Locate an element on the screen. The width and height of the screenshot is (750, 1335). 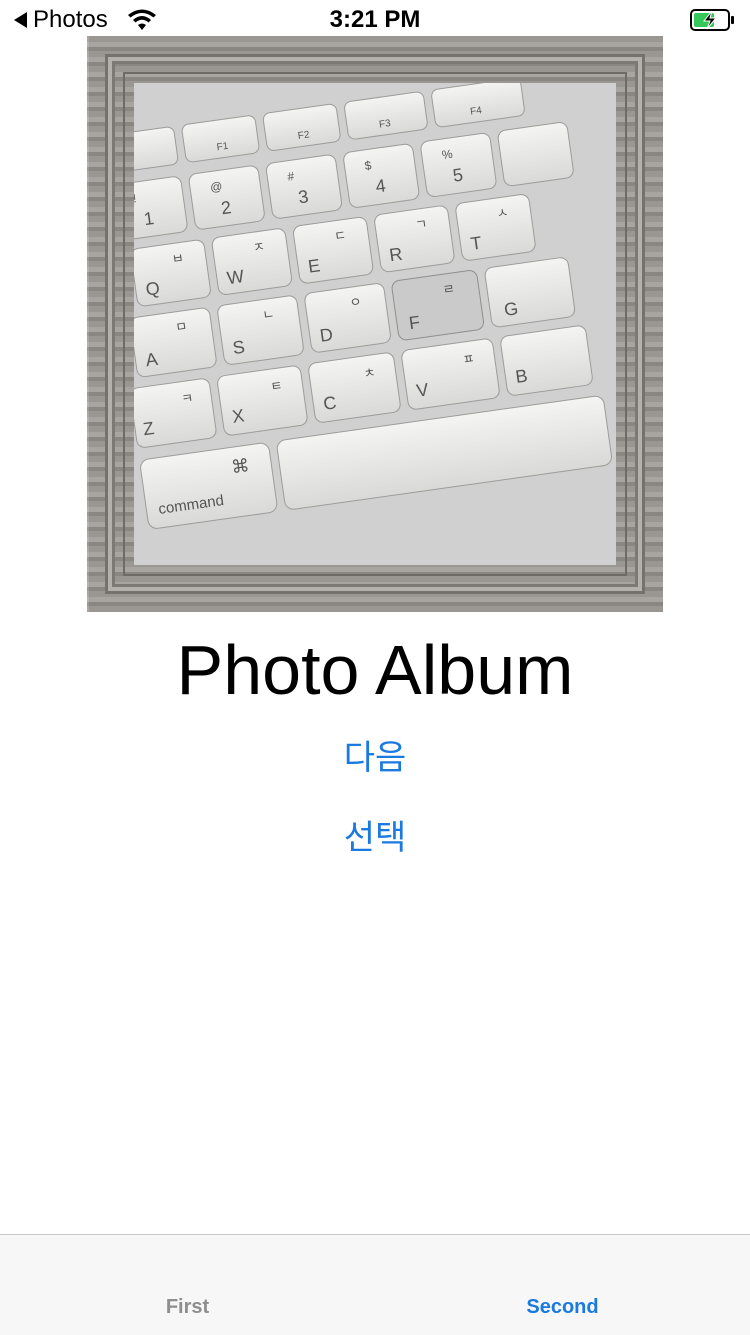
status-time: 3:21 PM is located at coordinates (375, 19).